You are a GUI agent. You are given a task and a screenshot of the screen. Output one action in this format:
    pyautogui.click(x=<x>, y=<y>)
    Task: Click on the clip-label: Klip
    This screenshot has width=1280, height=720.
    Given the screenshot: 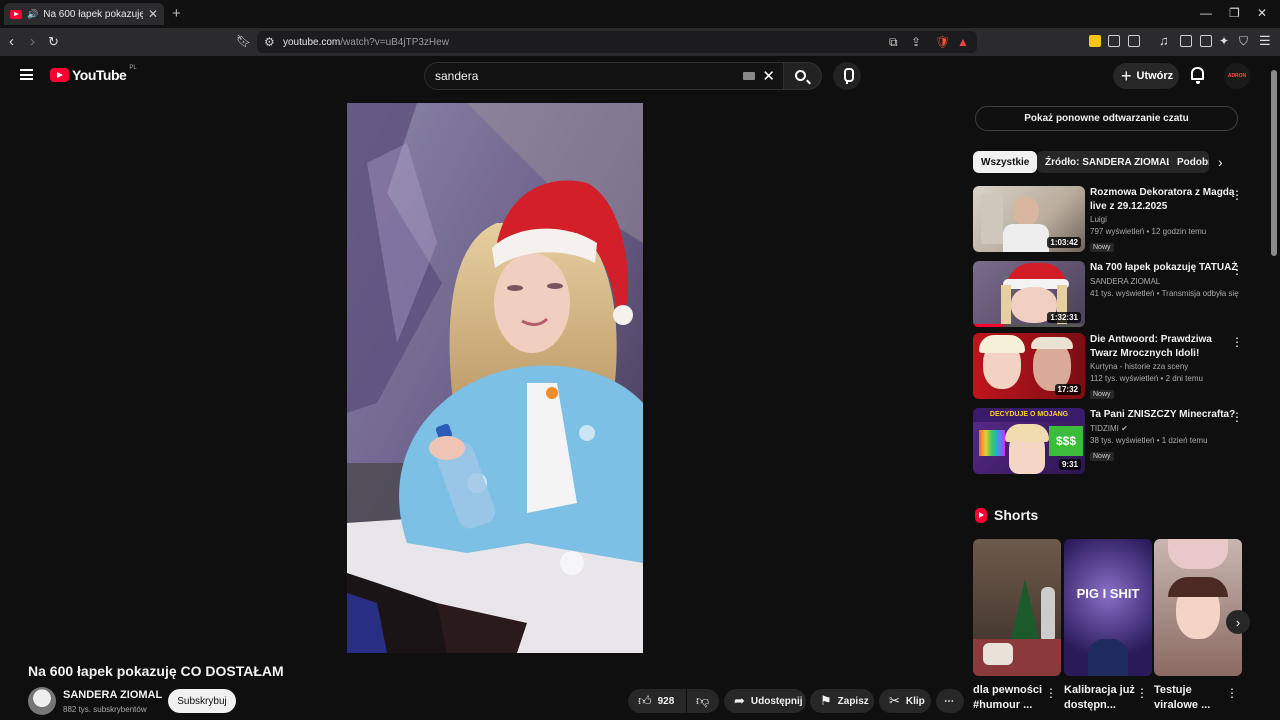 What is the action you would take?
    pyautogui.click(x=915, y=701)
    